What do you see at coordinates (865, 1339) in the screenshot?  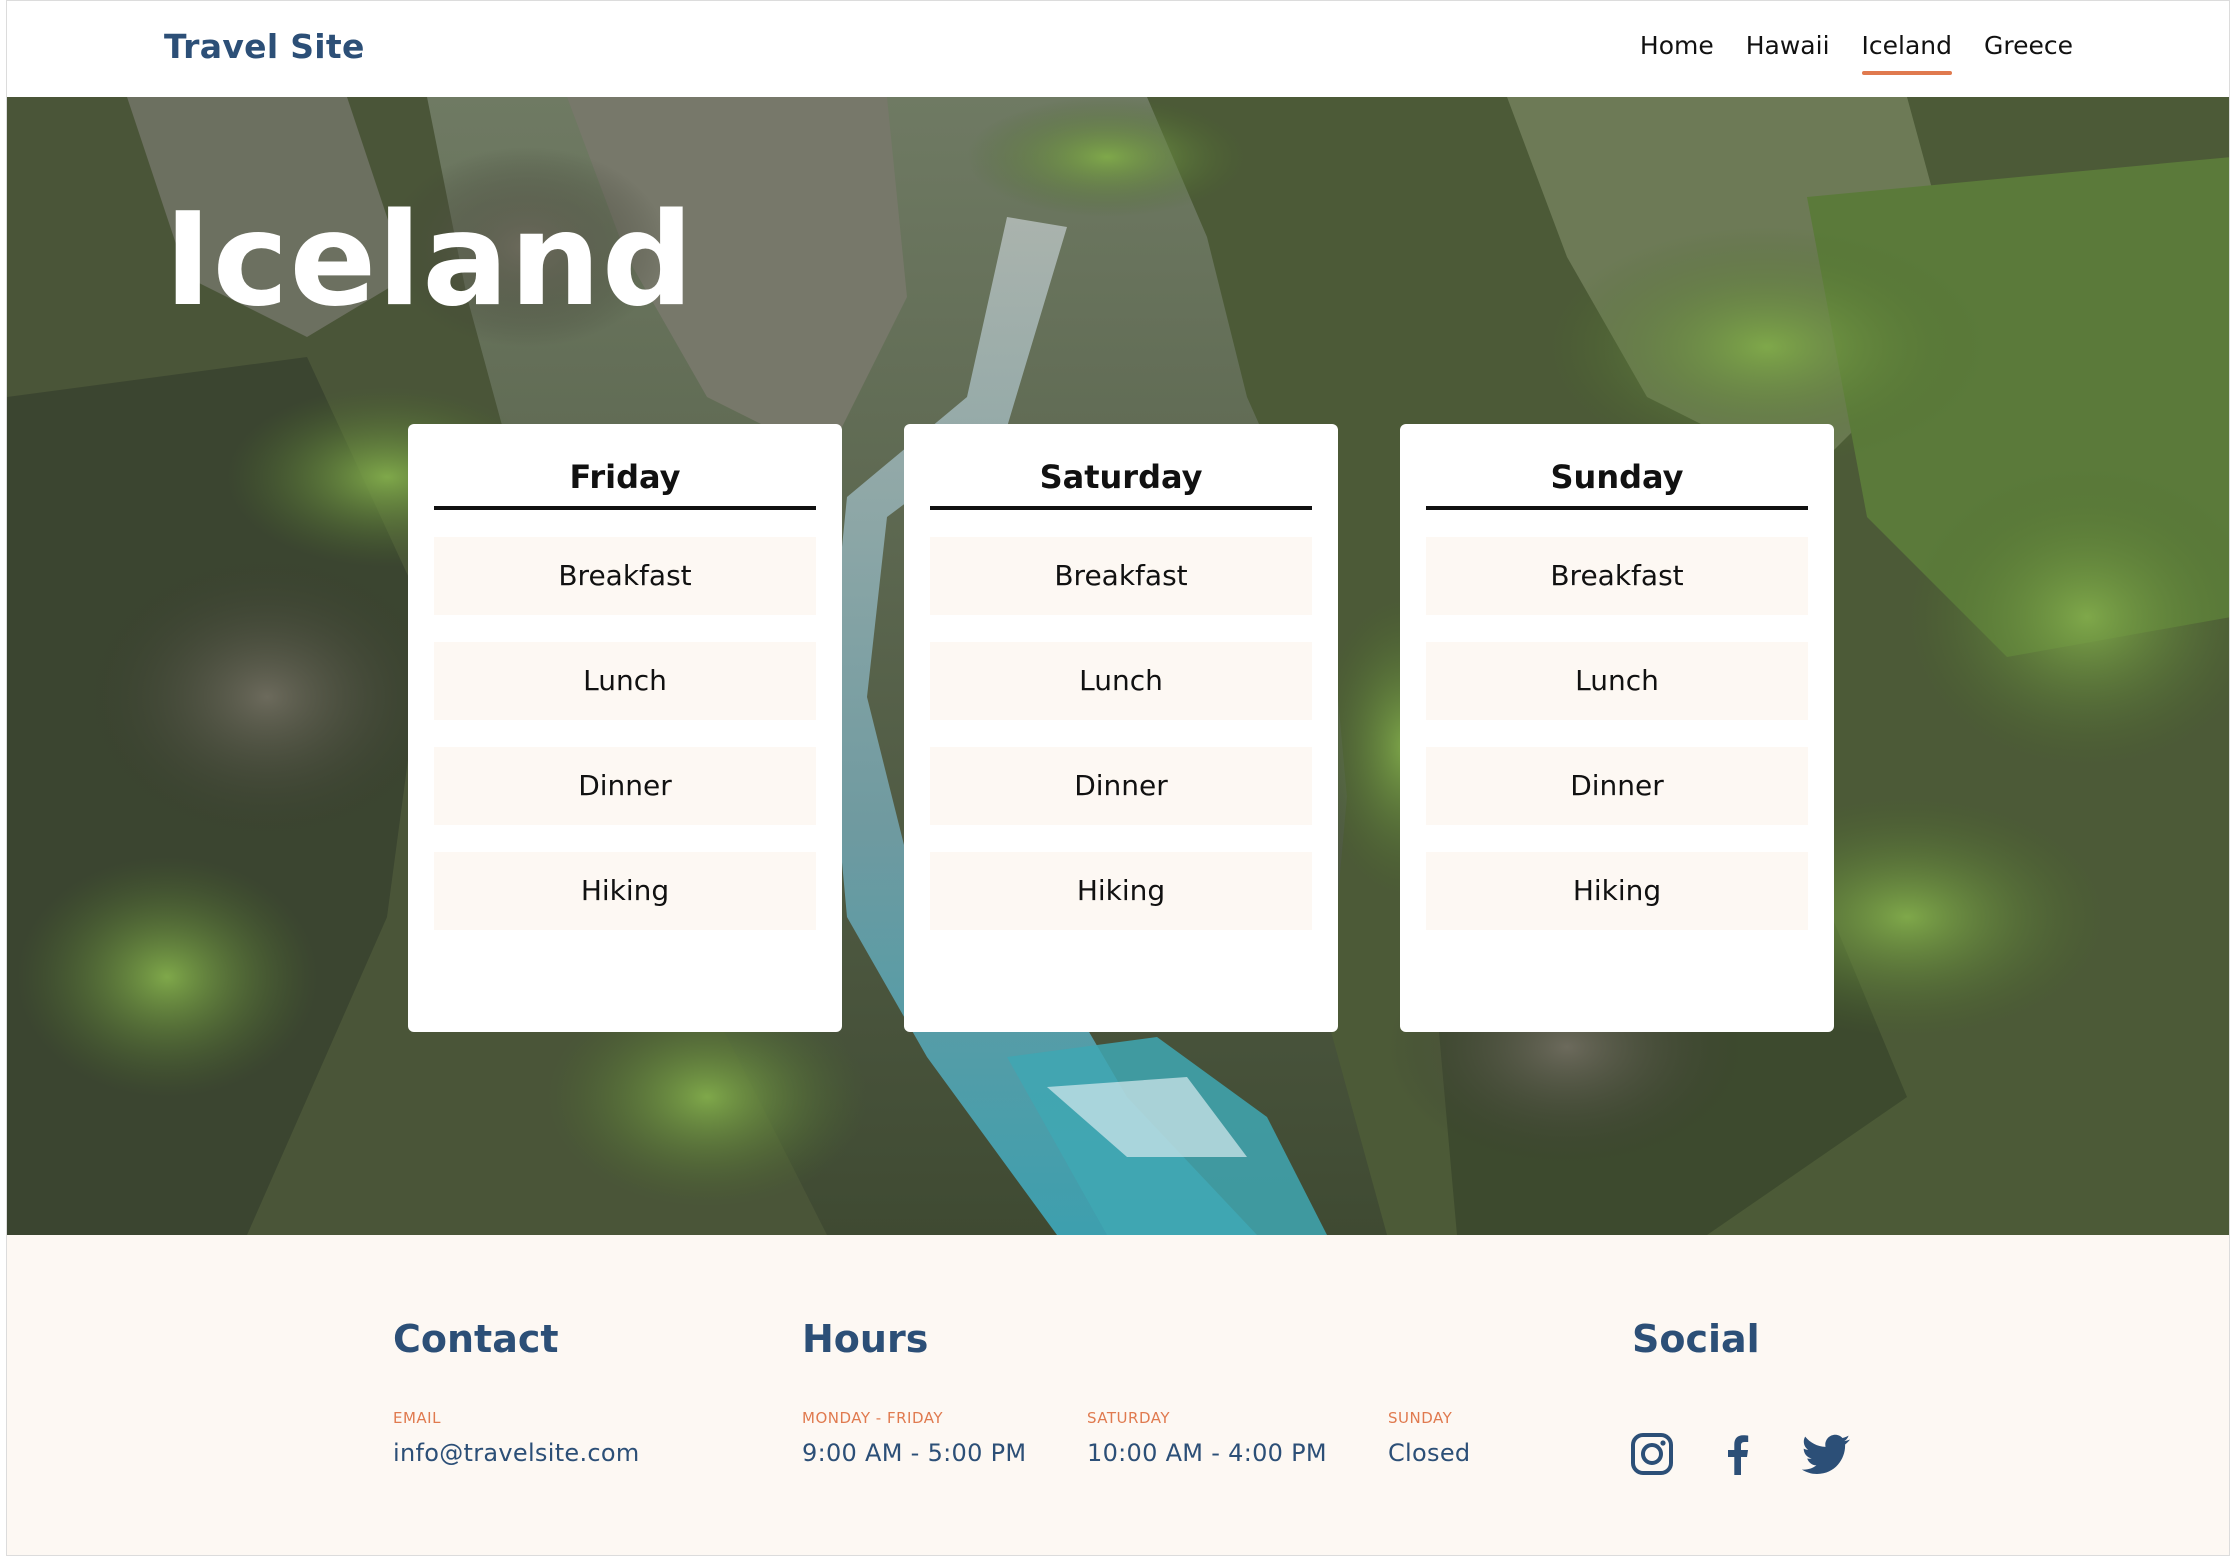 I see `hours-heading: Hours` at bounding box center [865, 1339].